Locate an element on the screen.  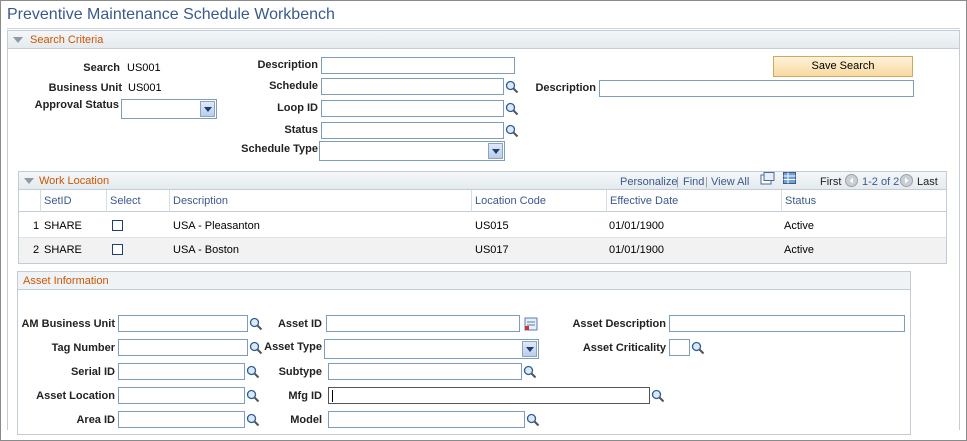
personalize-link: Personalize is located at coordinates (648, 182).